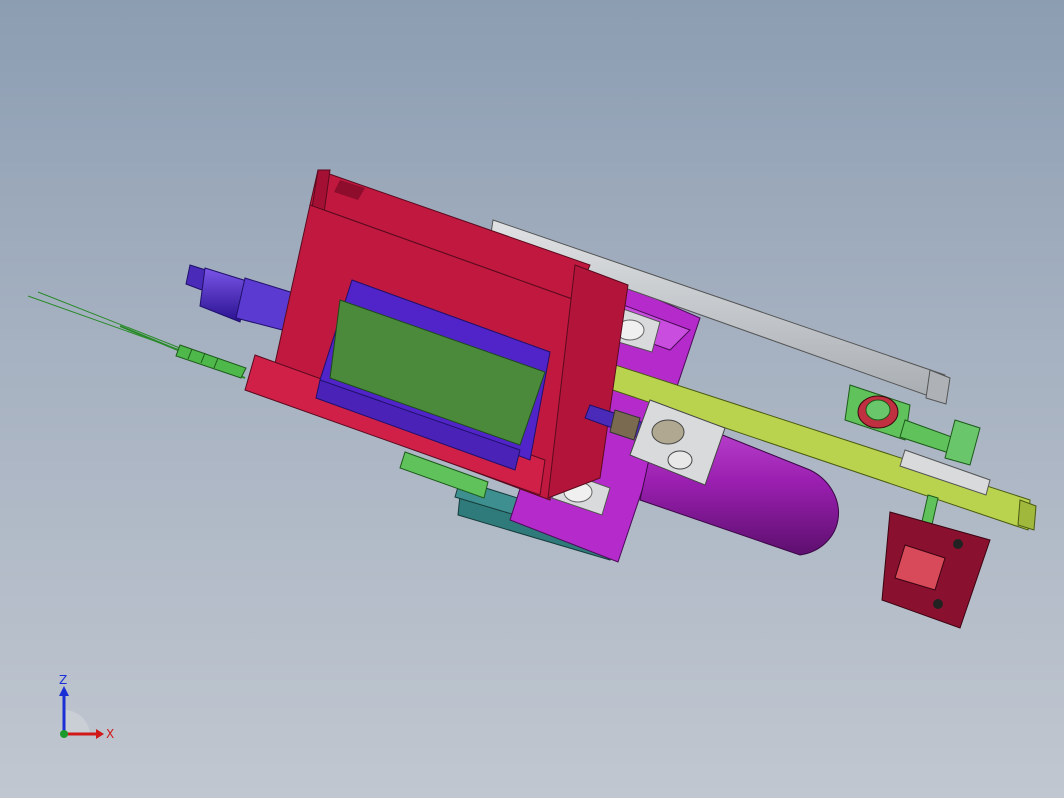 The width and height of the screenshot is (1064, 798). Describe the element at coordinates (64, 691) in the screenshot. I see `z-axis-head` at that location.